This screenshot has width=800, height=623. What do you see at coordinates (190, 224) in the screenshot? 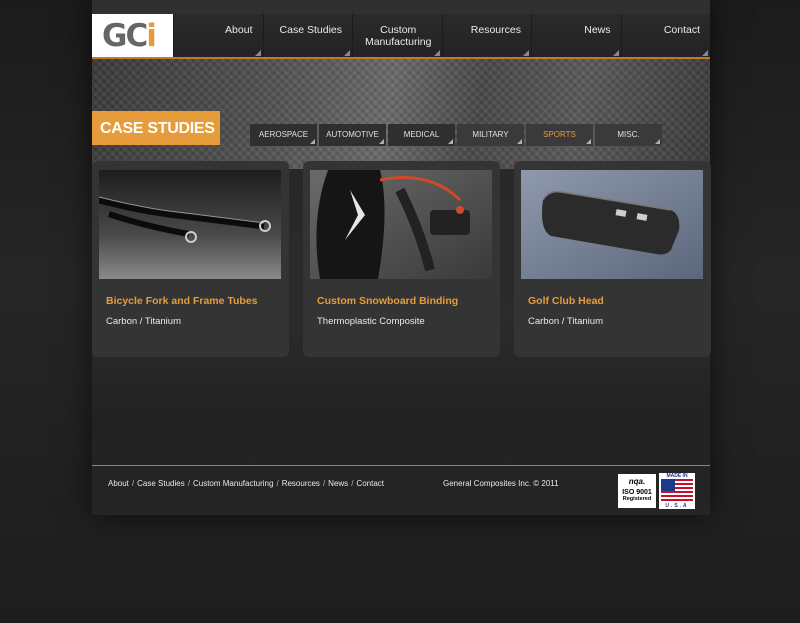
I see `bicycle-fork-image` at bounding box center [190, 224].